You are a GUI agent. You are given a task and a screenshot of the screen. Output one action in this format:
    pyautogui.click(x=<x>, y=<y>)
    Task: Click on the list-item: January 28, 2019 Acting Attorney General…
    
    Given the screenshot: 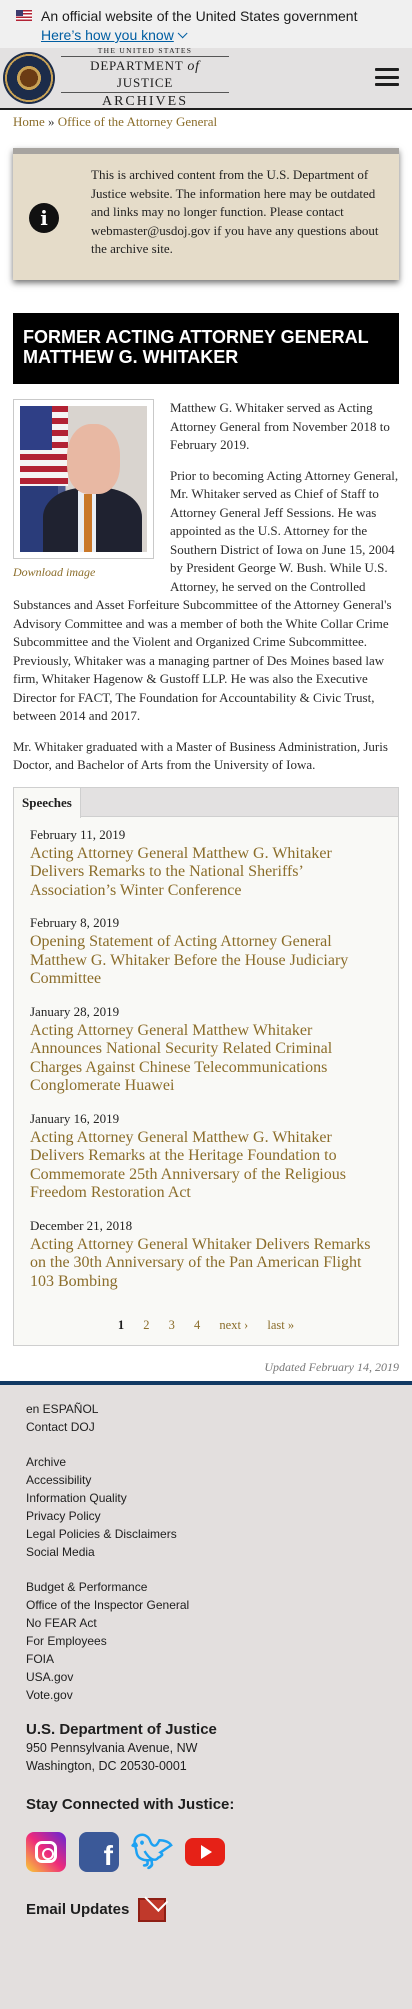 What is the action you would take?
    pyautogui.click(x=206, y=1050)
    